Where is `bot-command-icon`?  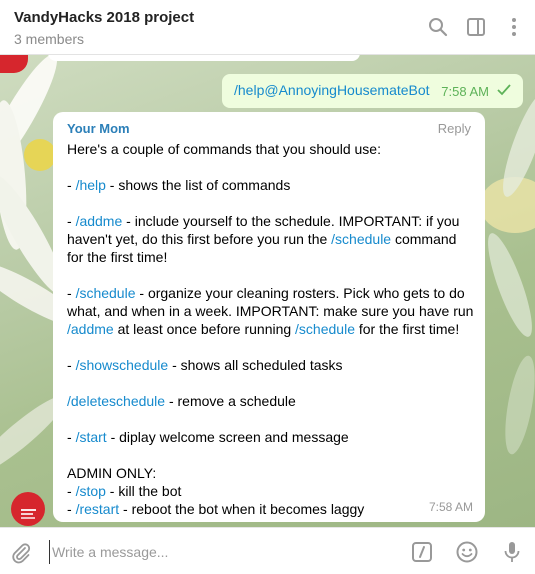 bot-command-icon is located at coordinates (422, 552).